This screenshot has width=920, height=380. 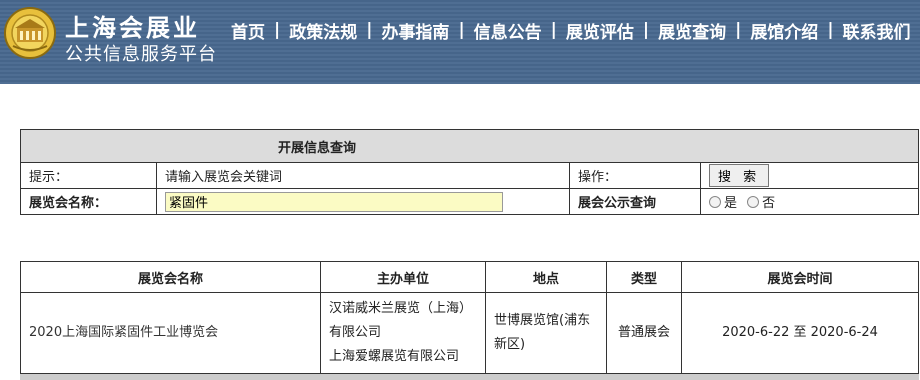 I want to click on organizer-2: 上海爱螺展览有限公司, so click(x=394, y=356).